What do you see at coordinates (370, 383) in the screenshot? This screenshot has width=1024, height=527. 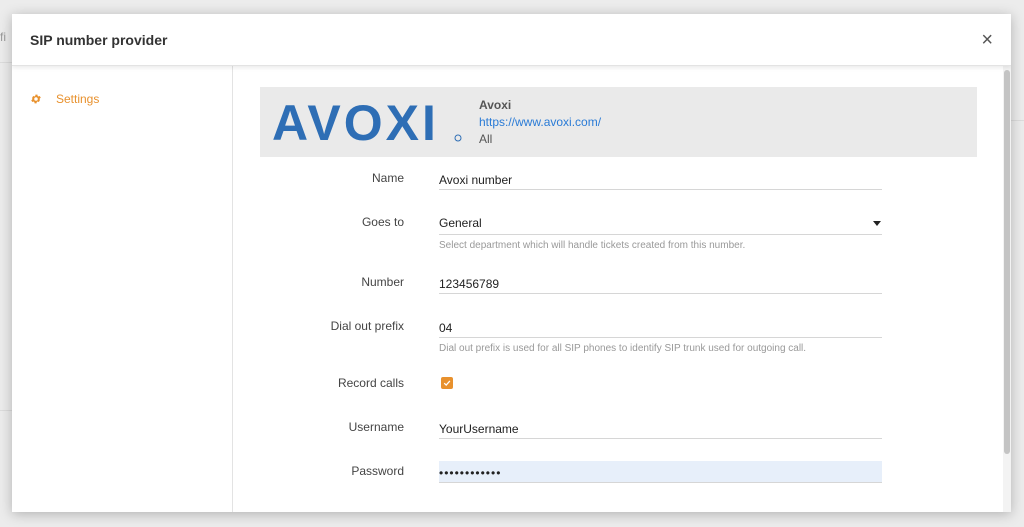 I see `record-calls-label: Record calls` at bounding box center [370, 383].